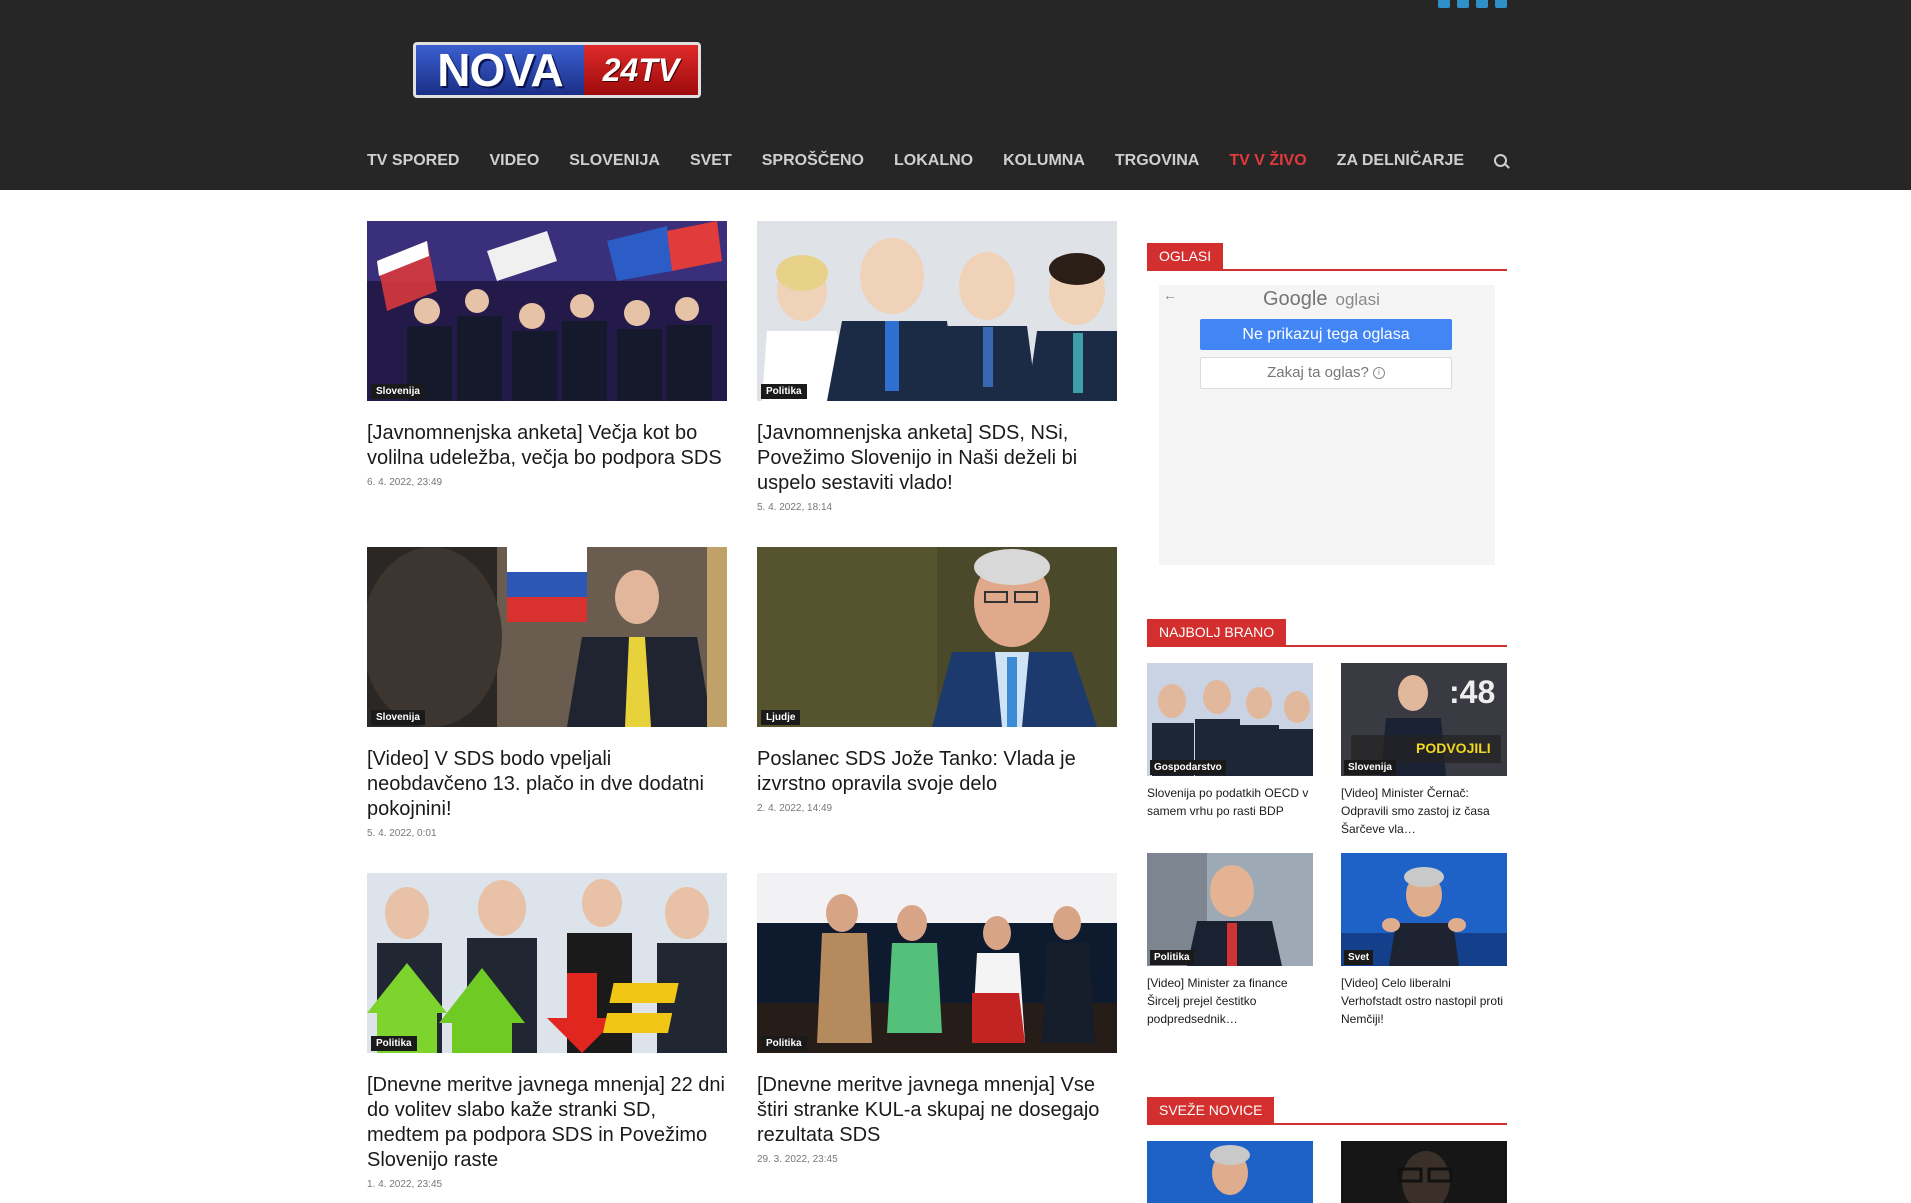  Describe the element at coordinates (1295, 299) in the screenshot. I see `google-wordmark: Google` at that location.